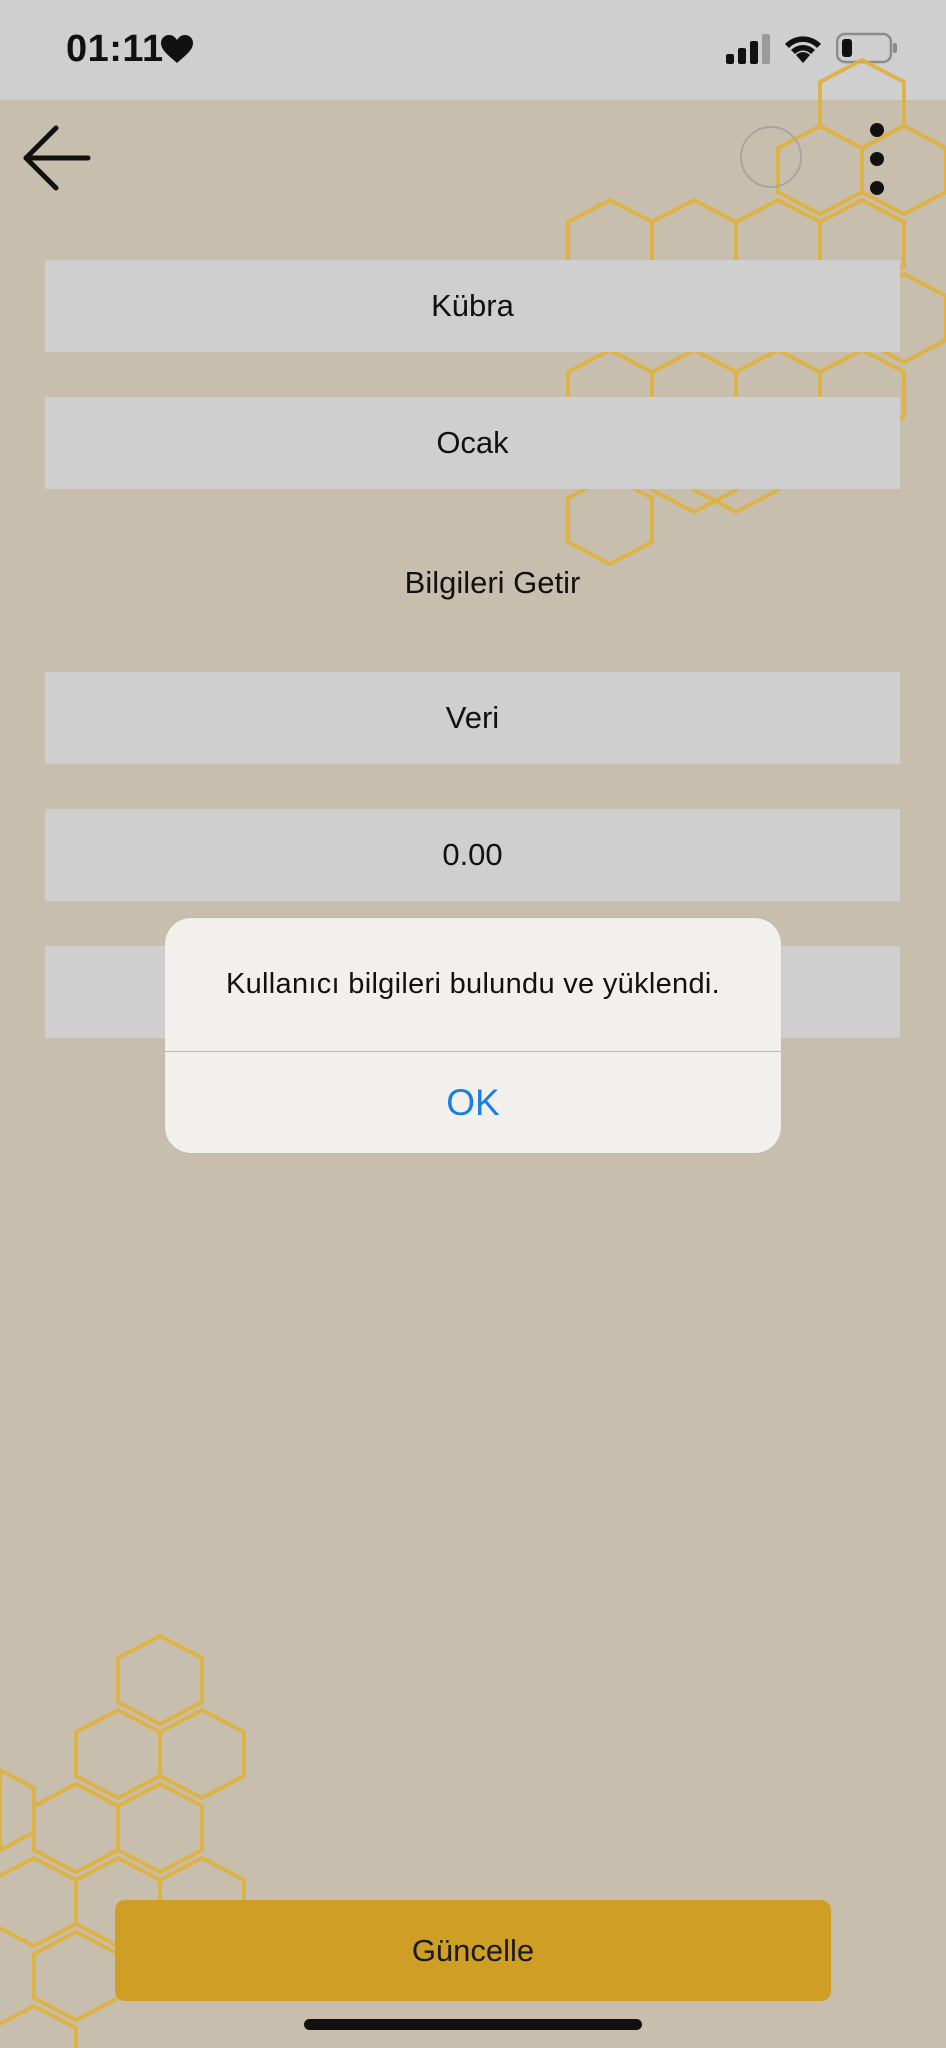 The image size is (946, 2048). What do you see at coordinates (115, 49) in the screenshot?
I see `status-time: 01:11` at bounding box center [115, 49].